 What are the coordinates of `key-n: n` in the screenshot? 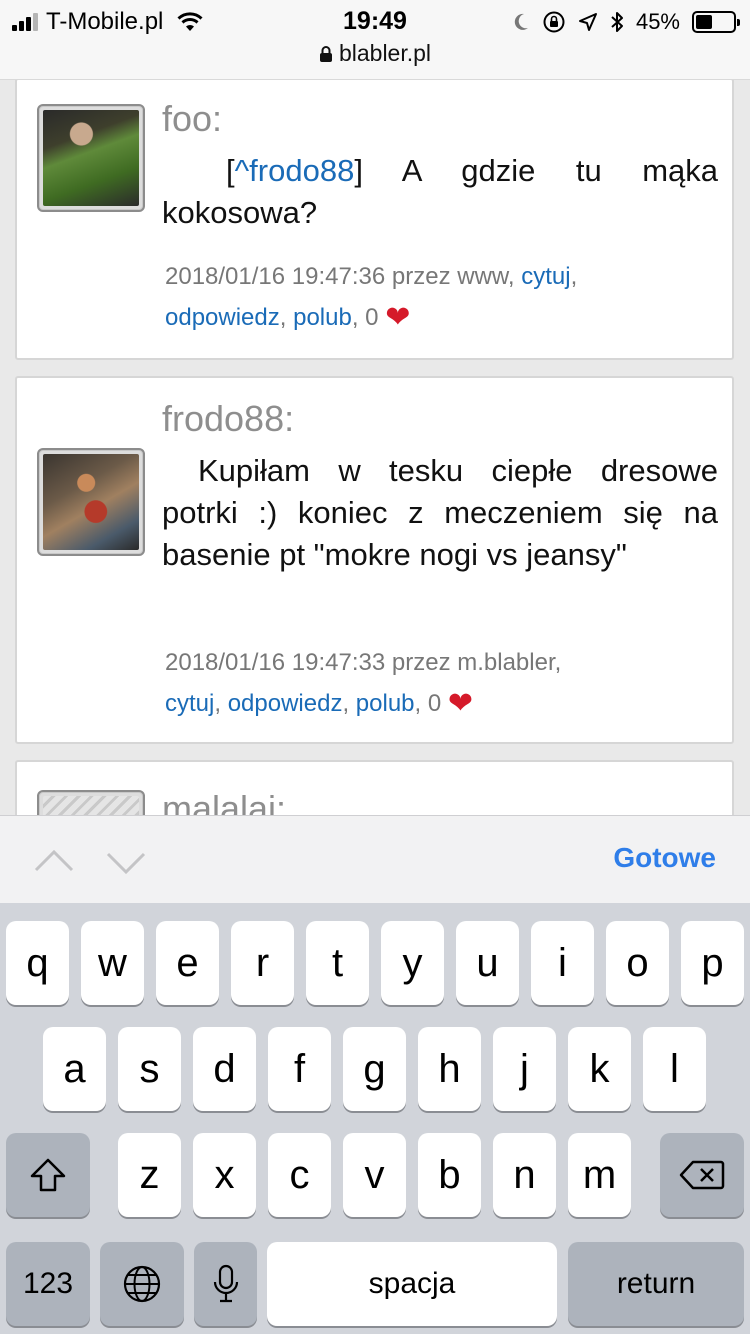 It's located at (524, 1175).